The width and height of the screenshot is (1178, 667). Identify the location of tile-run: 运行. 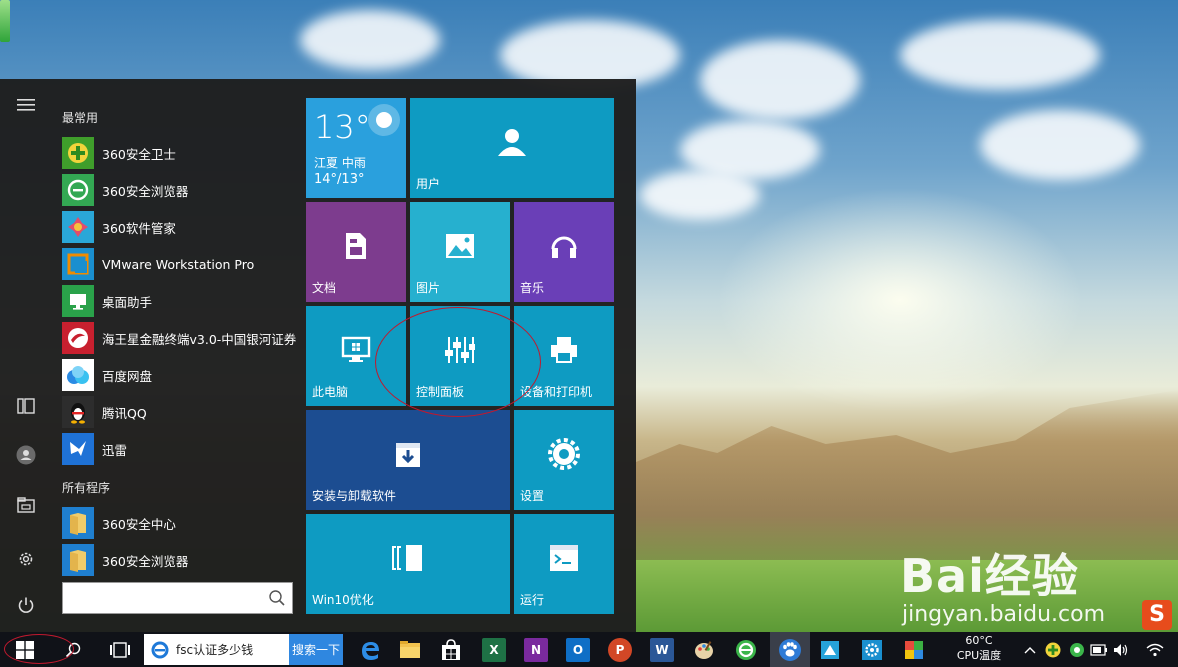
(564, 564).